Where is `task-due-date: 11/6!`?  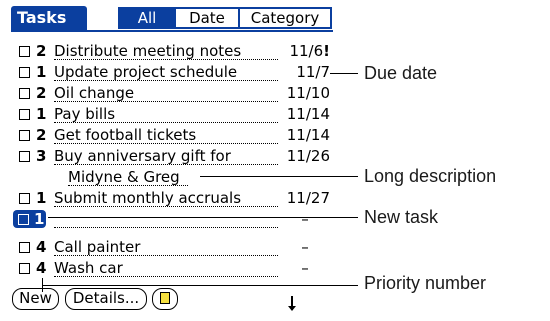
task-due-date: 11/6! is located at coordinates (302, 51).